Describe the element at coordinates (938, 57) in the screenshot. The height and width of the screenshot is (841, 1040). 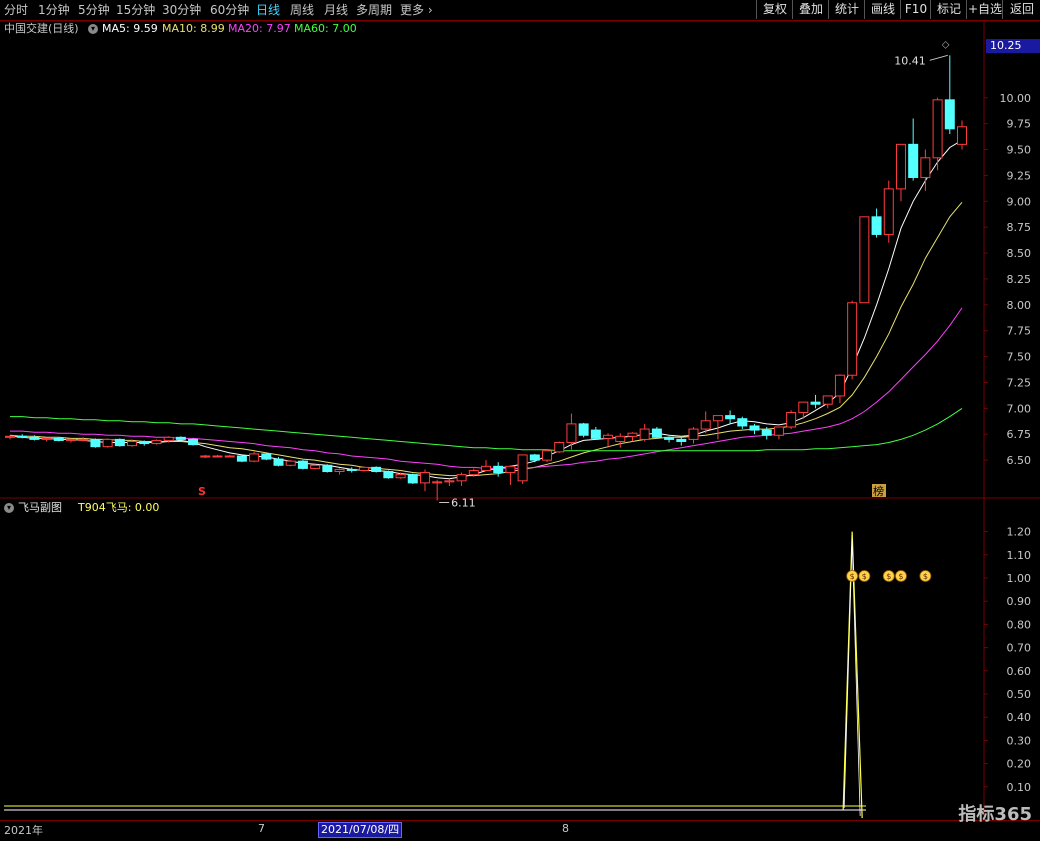
I see `high-annotation-line` at that location.